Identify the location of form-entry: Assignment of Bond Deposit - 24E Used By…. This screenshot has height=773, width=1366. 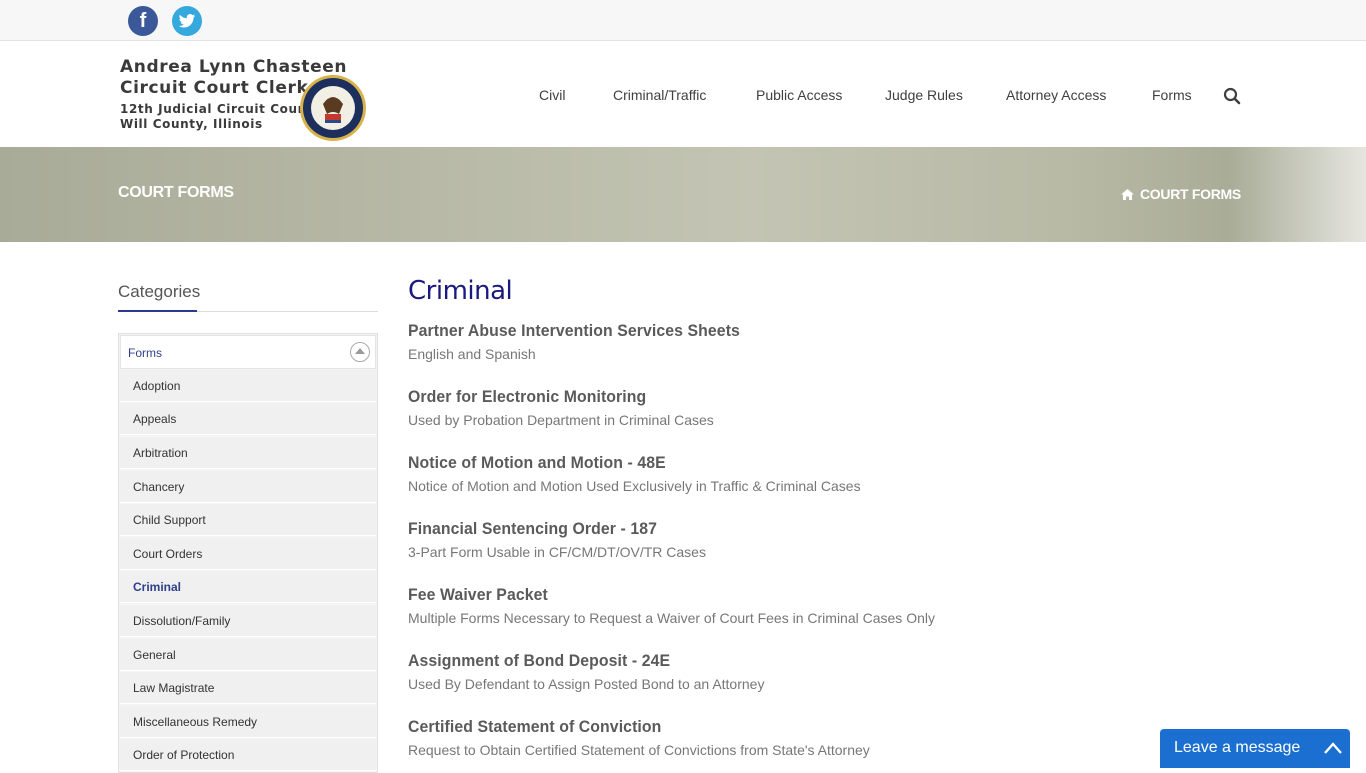
(586, 671).